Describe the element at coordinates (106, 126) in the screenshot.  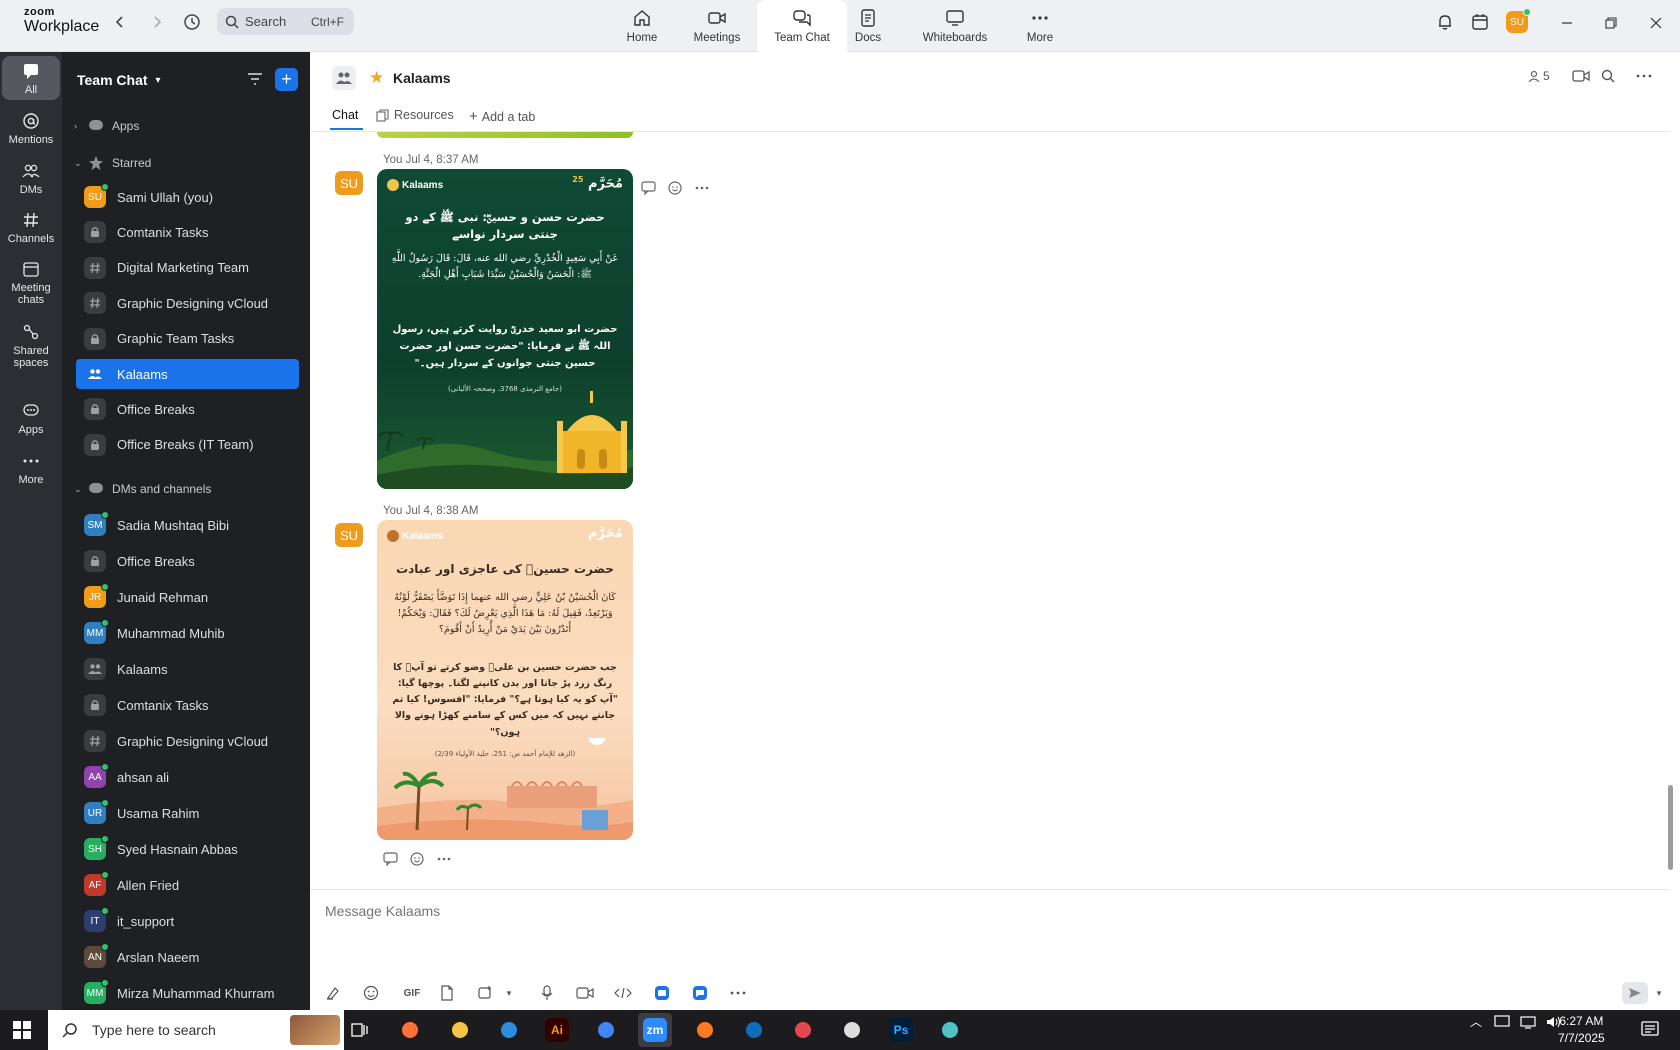
I see `section-apps: › Apps` at that location.